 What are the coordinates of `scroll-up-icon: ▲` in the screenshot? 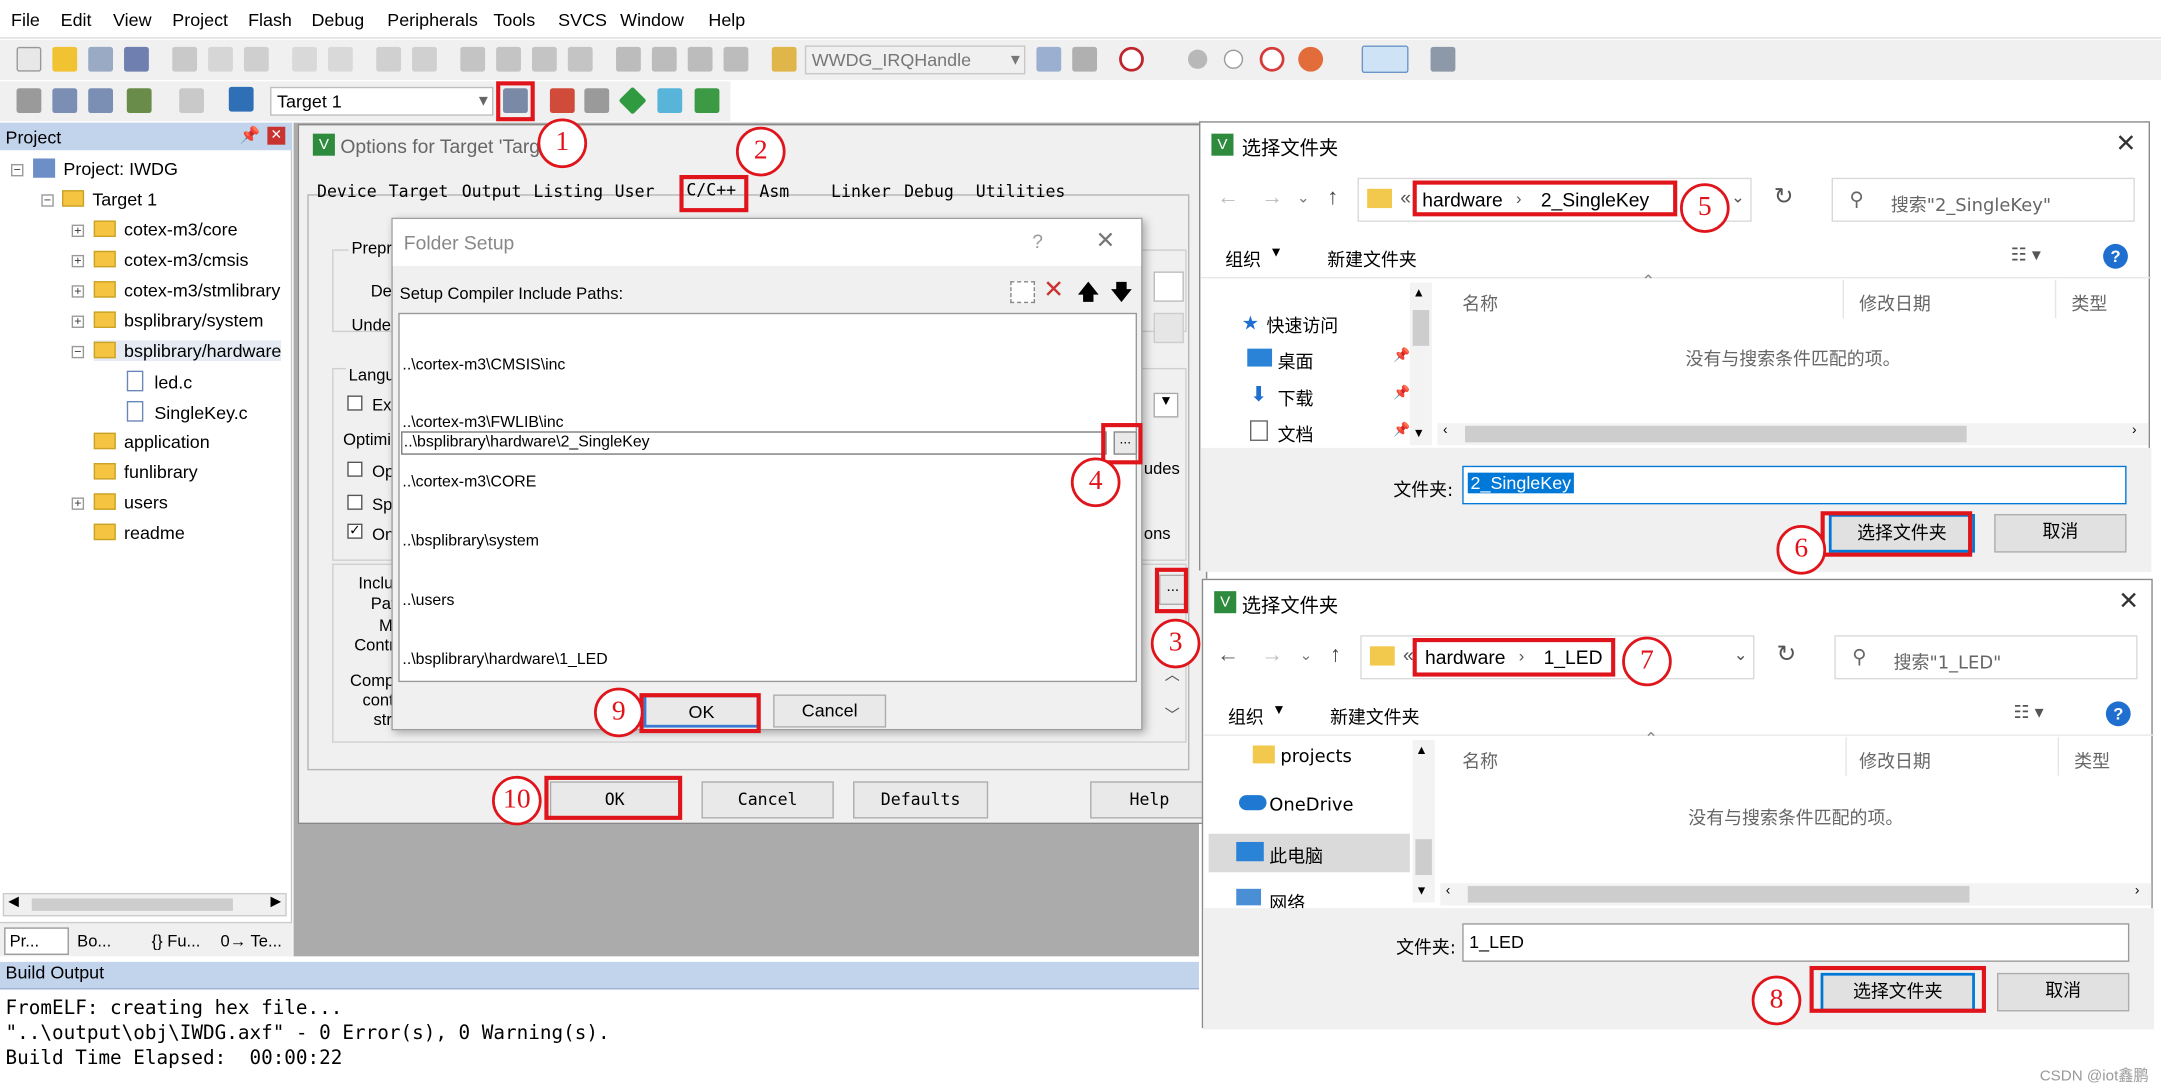 It's located at (1421, 750).